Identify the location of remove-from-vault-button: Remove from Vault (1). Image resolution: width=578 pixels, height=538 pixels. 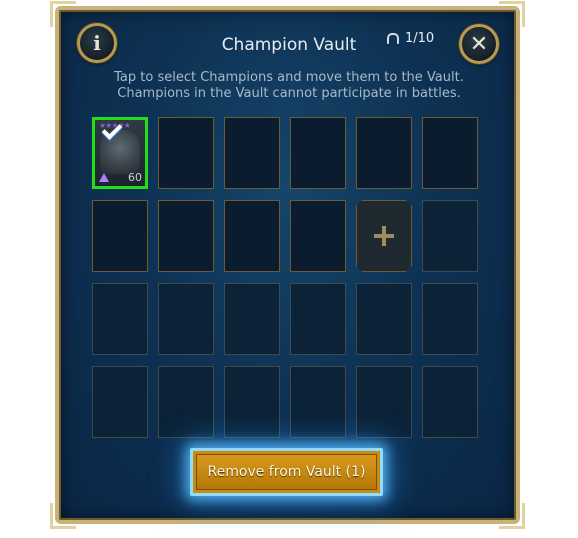
(286, 472).